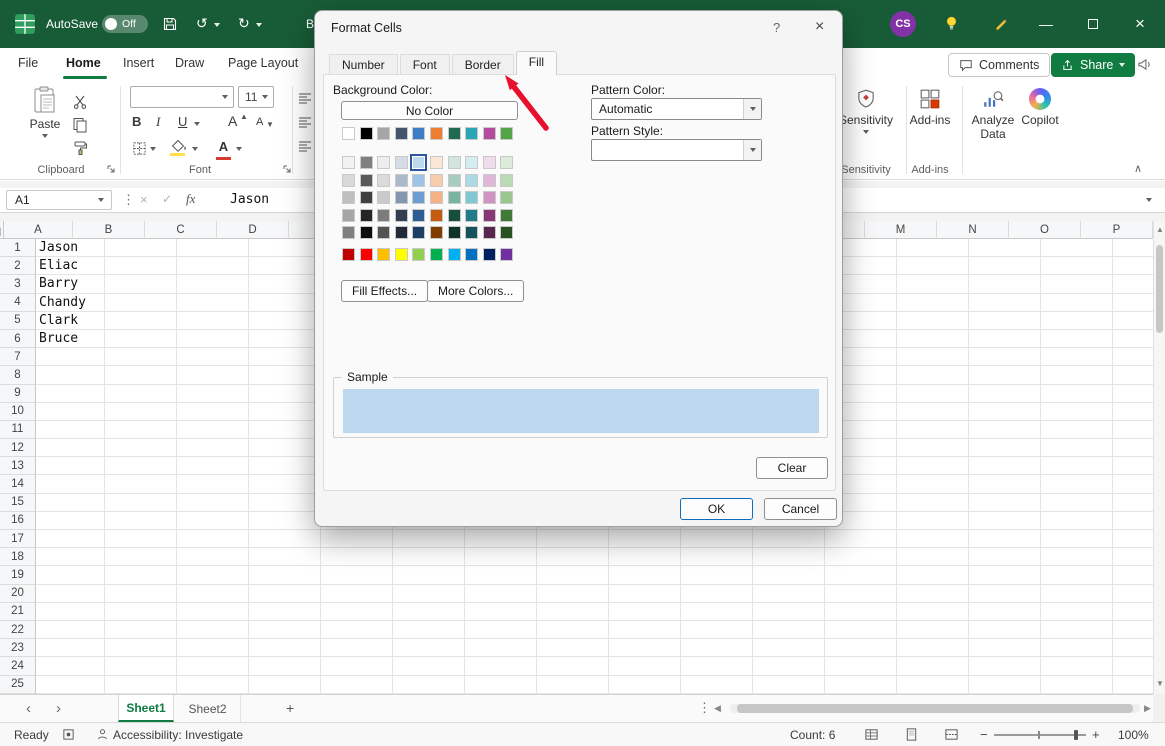 This screenshot has height=746, width=1165. I want to click on cell-M22, so click(933, 630).